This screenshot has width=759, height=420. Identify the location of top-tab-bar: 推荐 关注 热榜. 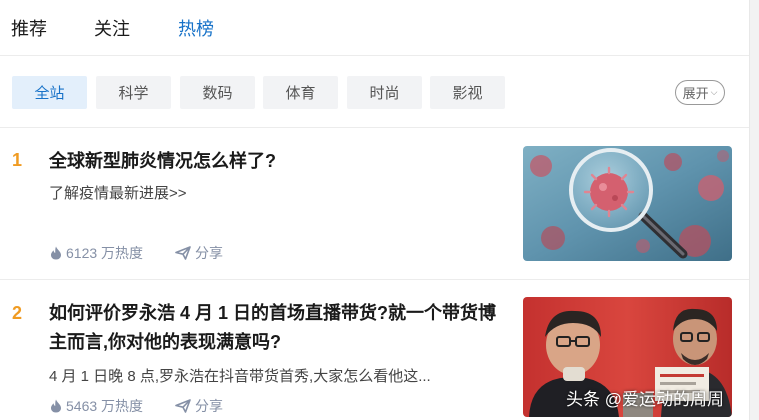
(374, 28).